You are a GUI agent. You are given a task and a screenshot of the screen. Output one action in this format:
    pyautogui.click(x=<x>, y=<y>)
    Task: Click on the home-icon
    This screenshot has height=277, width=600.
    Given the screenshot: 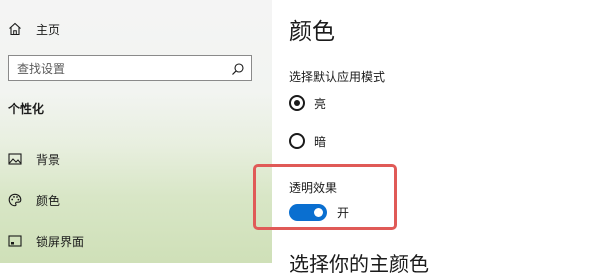 What is the action you would take?
    pyautogui.click(x=15, y=29)
    